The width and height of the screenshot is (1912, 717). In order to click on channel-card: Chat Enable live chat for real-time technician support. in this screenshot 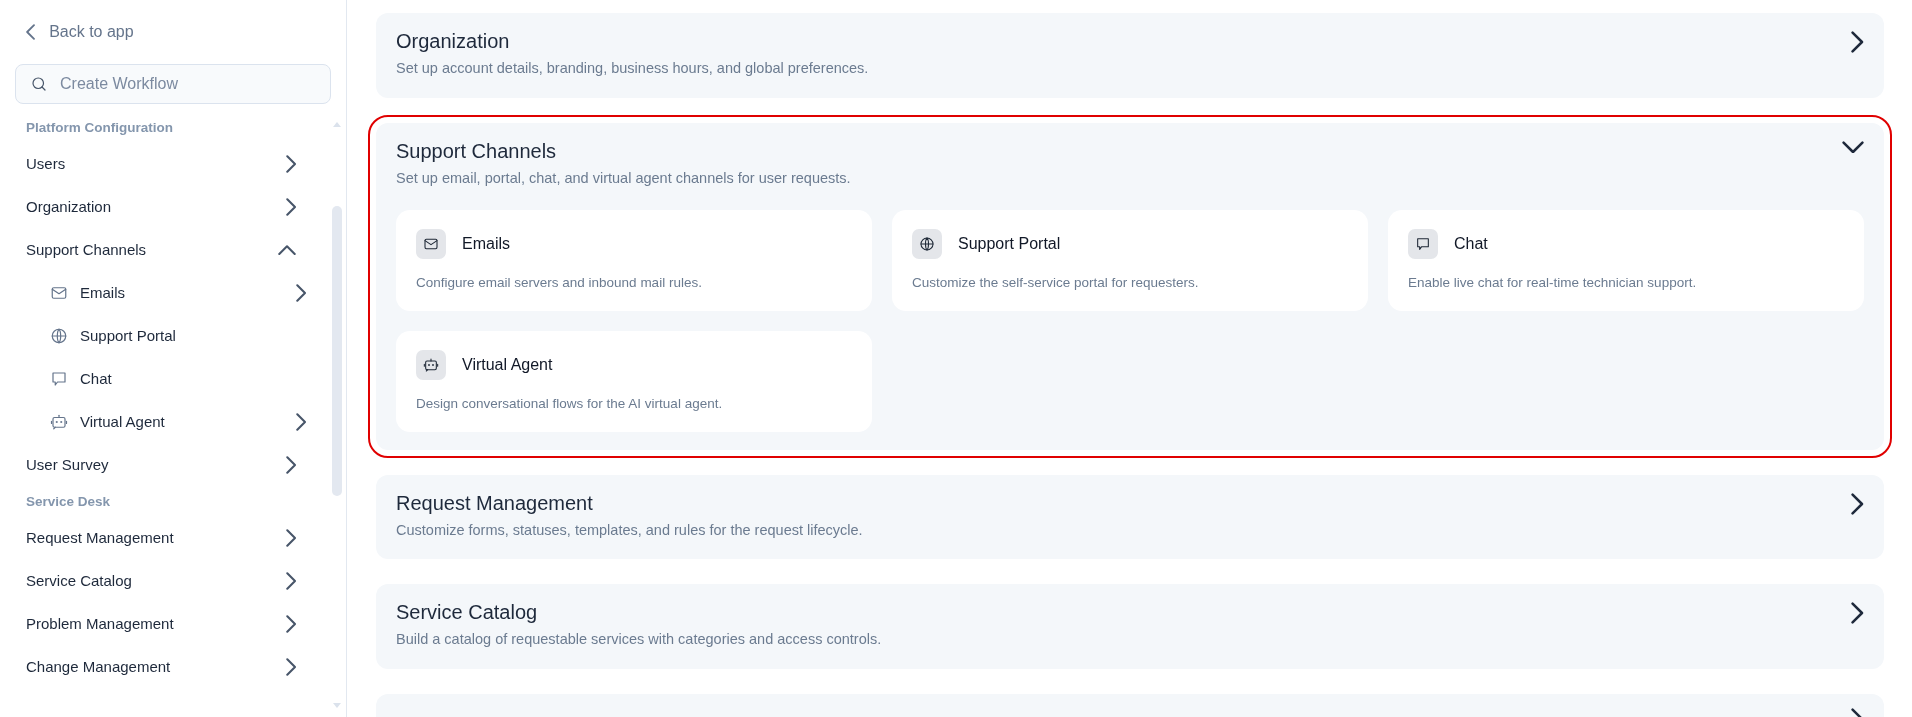, I will do `click(1626, 260)`.